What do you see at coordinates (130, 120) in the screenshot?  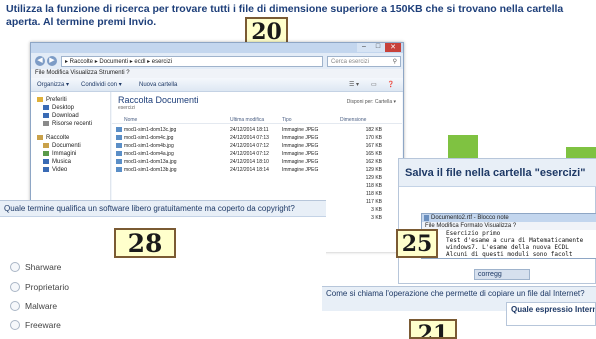 I see `column-name: Nome` at bounding box center [130, 120].